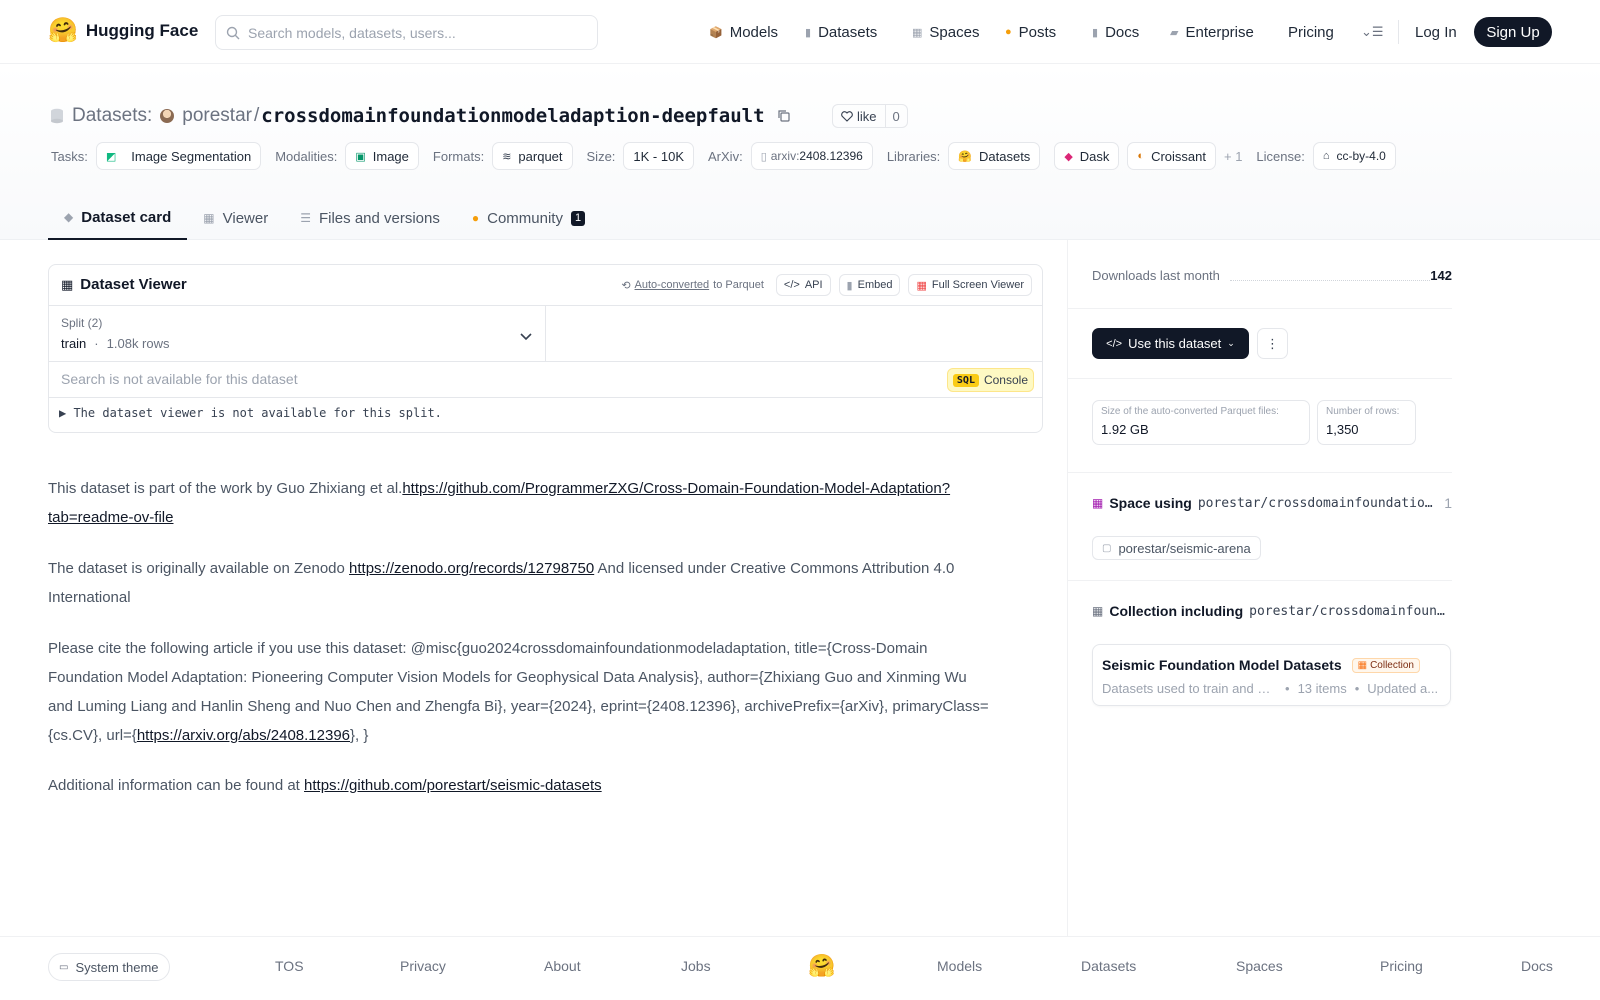 Image resolution: width=1600 pixels, height=1000 pixels. I want to click on task-chip: ◩ Image Segmentation, so click(178, 156).